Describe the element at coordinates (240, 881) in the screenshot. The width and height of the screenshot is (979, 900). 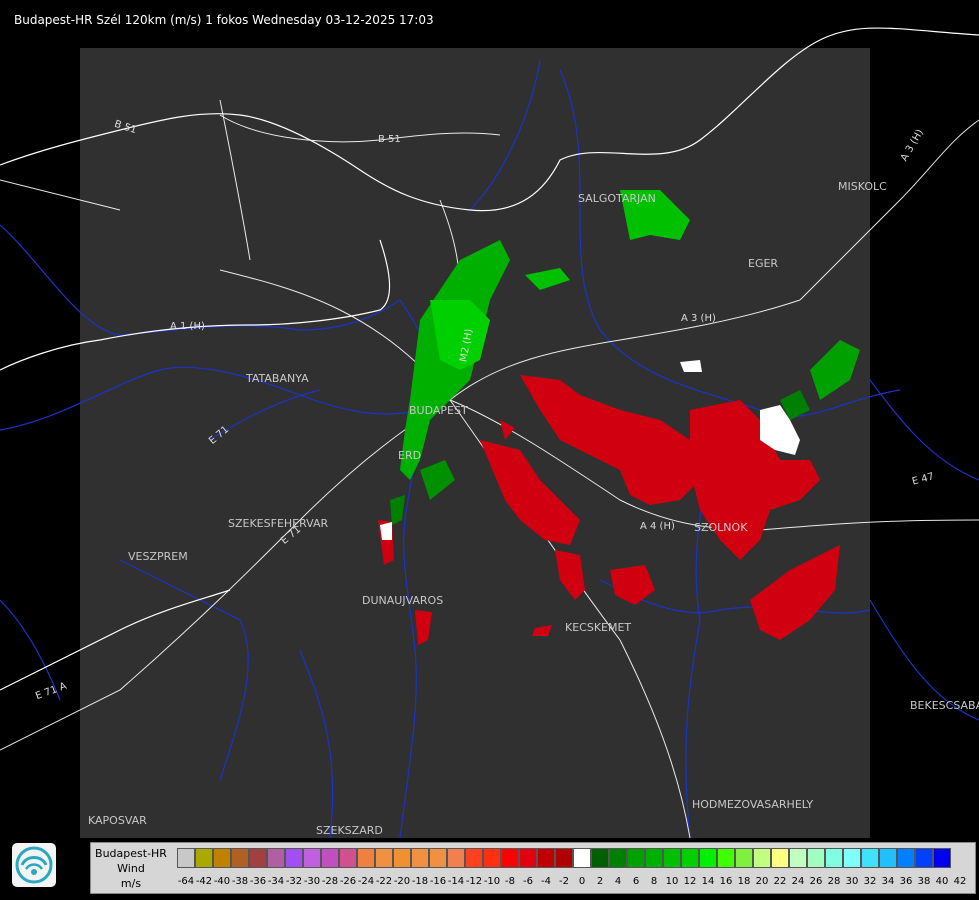
I see `legend-tick-label: -38` at that location.